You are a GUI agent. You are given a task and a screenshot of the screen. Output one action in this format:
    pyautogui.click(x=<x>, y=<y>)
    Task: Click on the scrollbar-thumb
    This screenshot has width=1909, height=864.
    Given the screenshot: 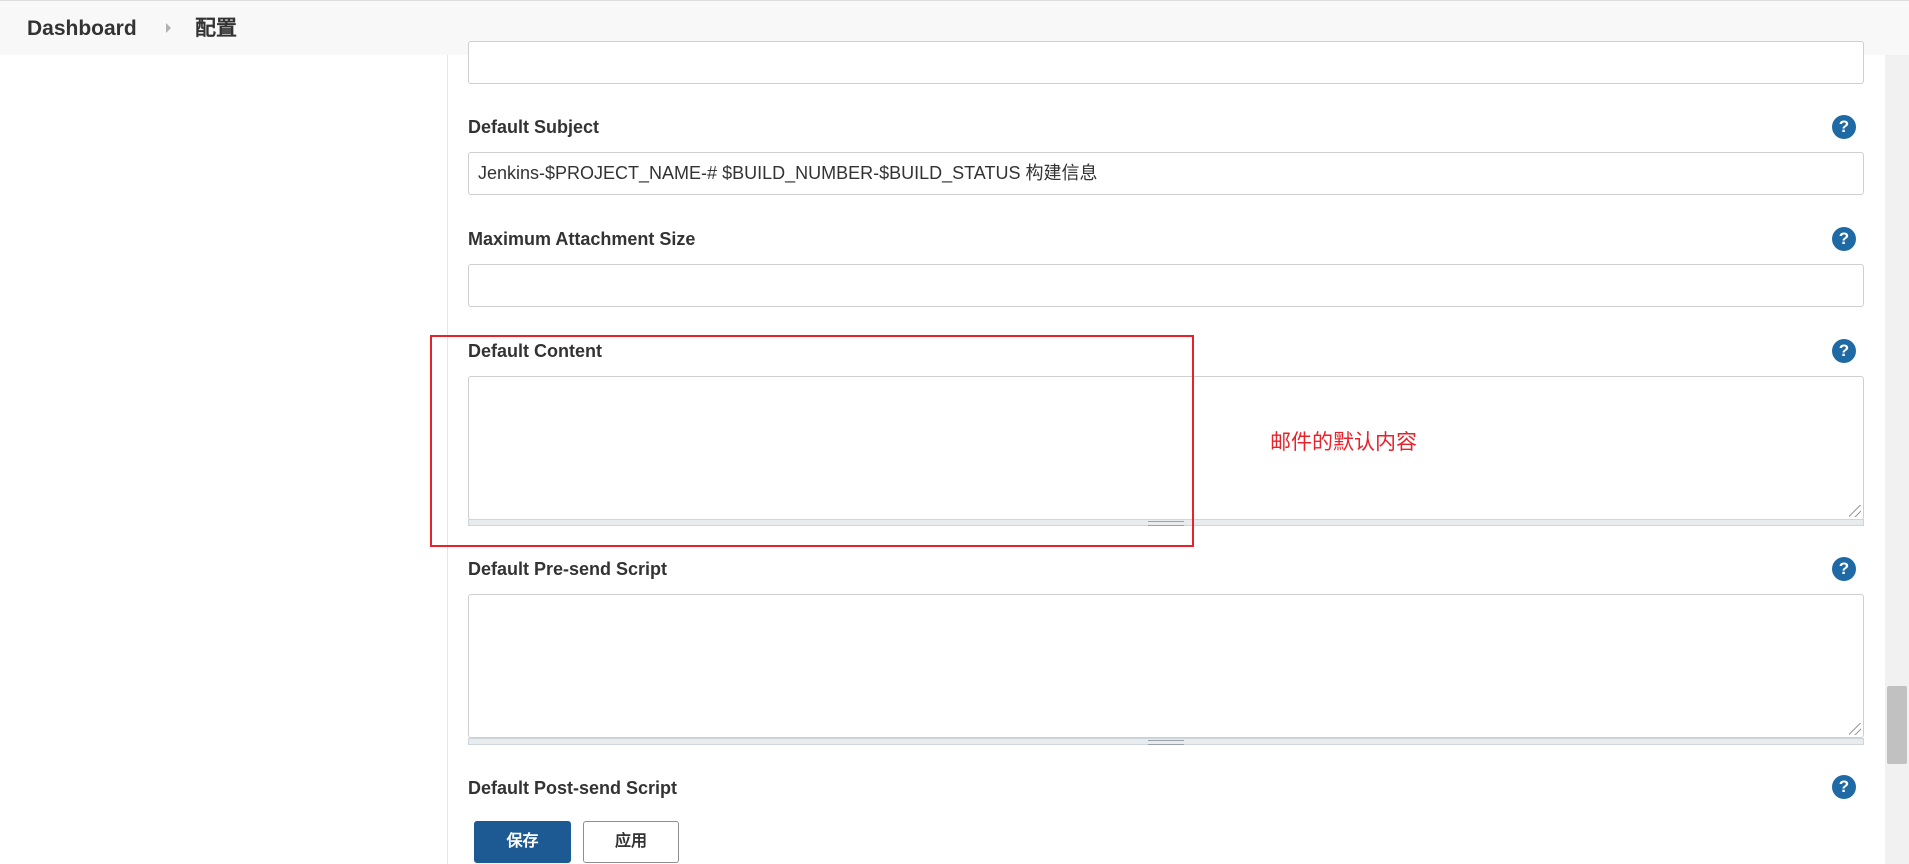 What is the action you would take?
    pyautogui.click(x=1897, y=725)
    